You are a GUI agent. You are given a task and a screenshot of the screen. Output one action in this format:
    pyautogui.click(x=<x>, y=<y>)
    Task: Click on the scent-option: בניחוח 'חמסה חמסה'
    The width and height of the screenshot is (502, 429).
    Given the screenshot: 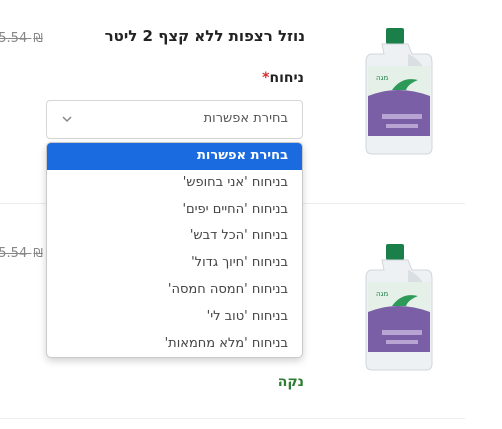 What is the action you would take?
    pyautogui.click(x=174, y=290)
    